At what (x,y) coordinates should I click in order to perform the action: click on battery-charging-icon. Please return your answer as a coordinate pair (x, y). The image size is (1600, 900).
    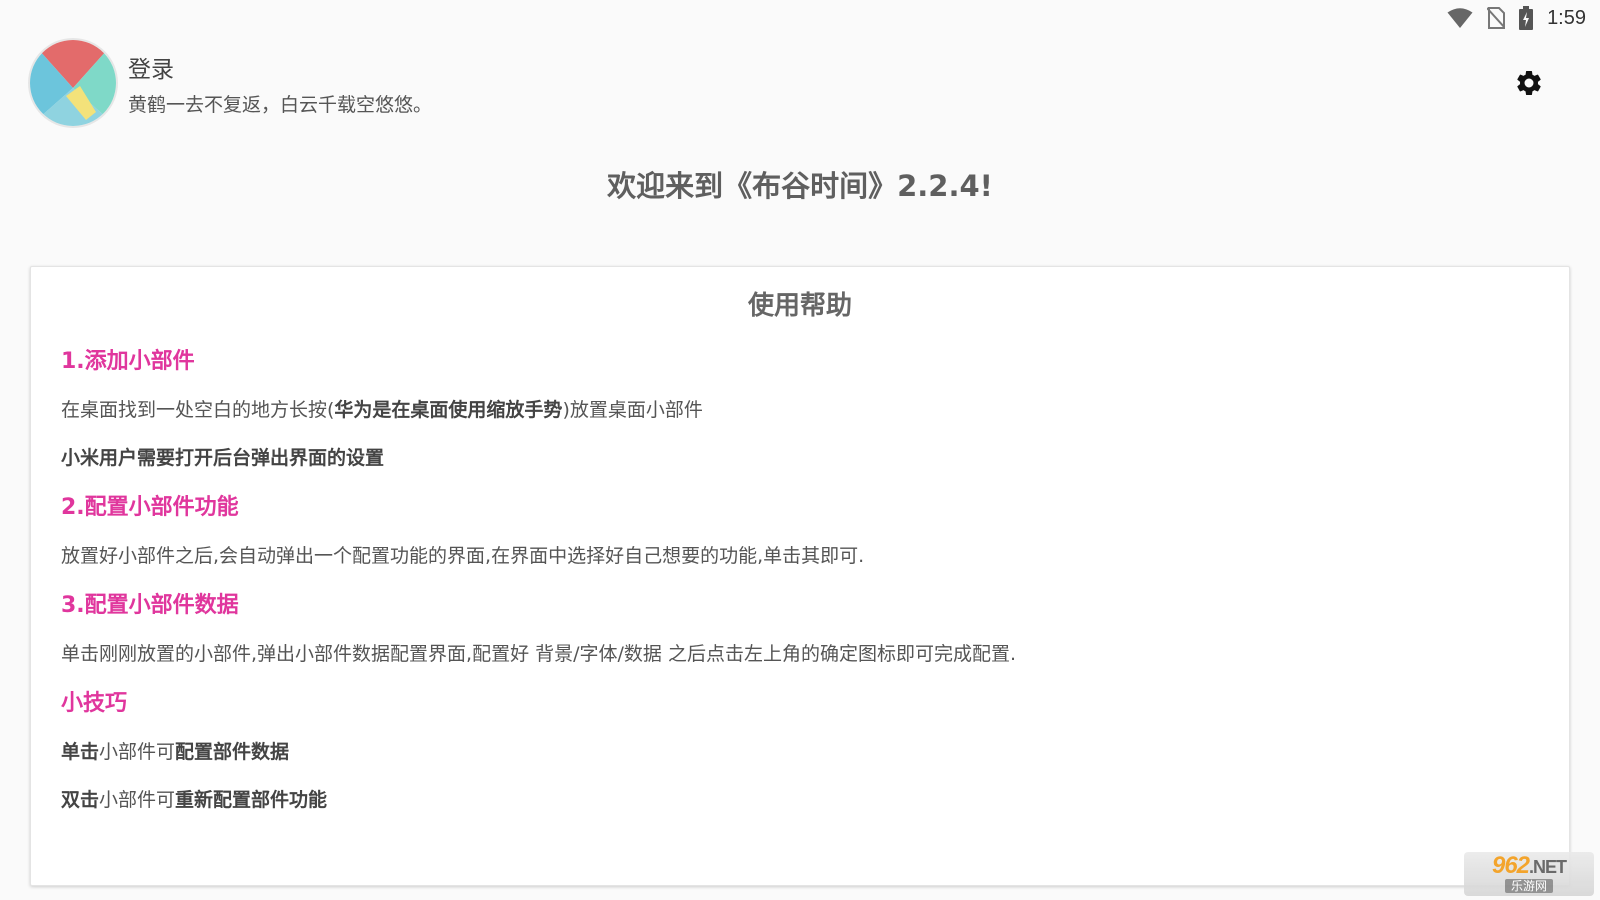
    Looking at the image, I should click on (1526, 18).